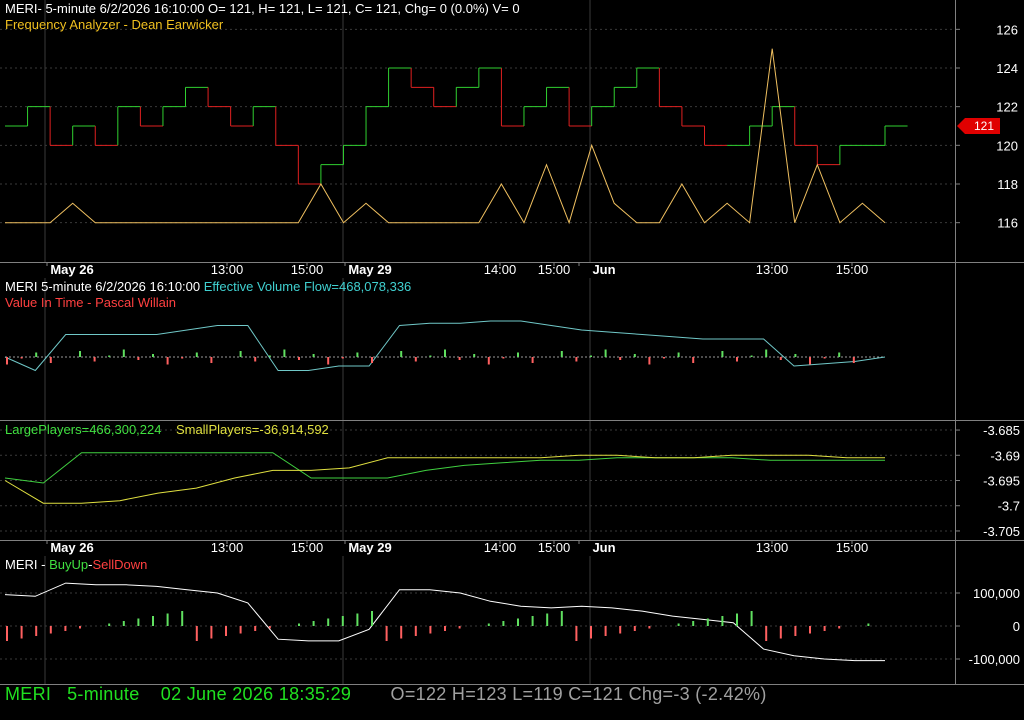  Describe the element at coordinates (477, 548) in the screenshot. I see `time-axis-band` at that location.